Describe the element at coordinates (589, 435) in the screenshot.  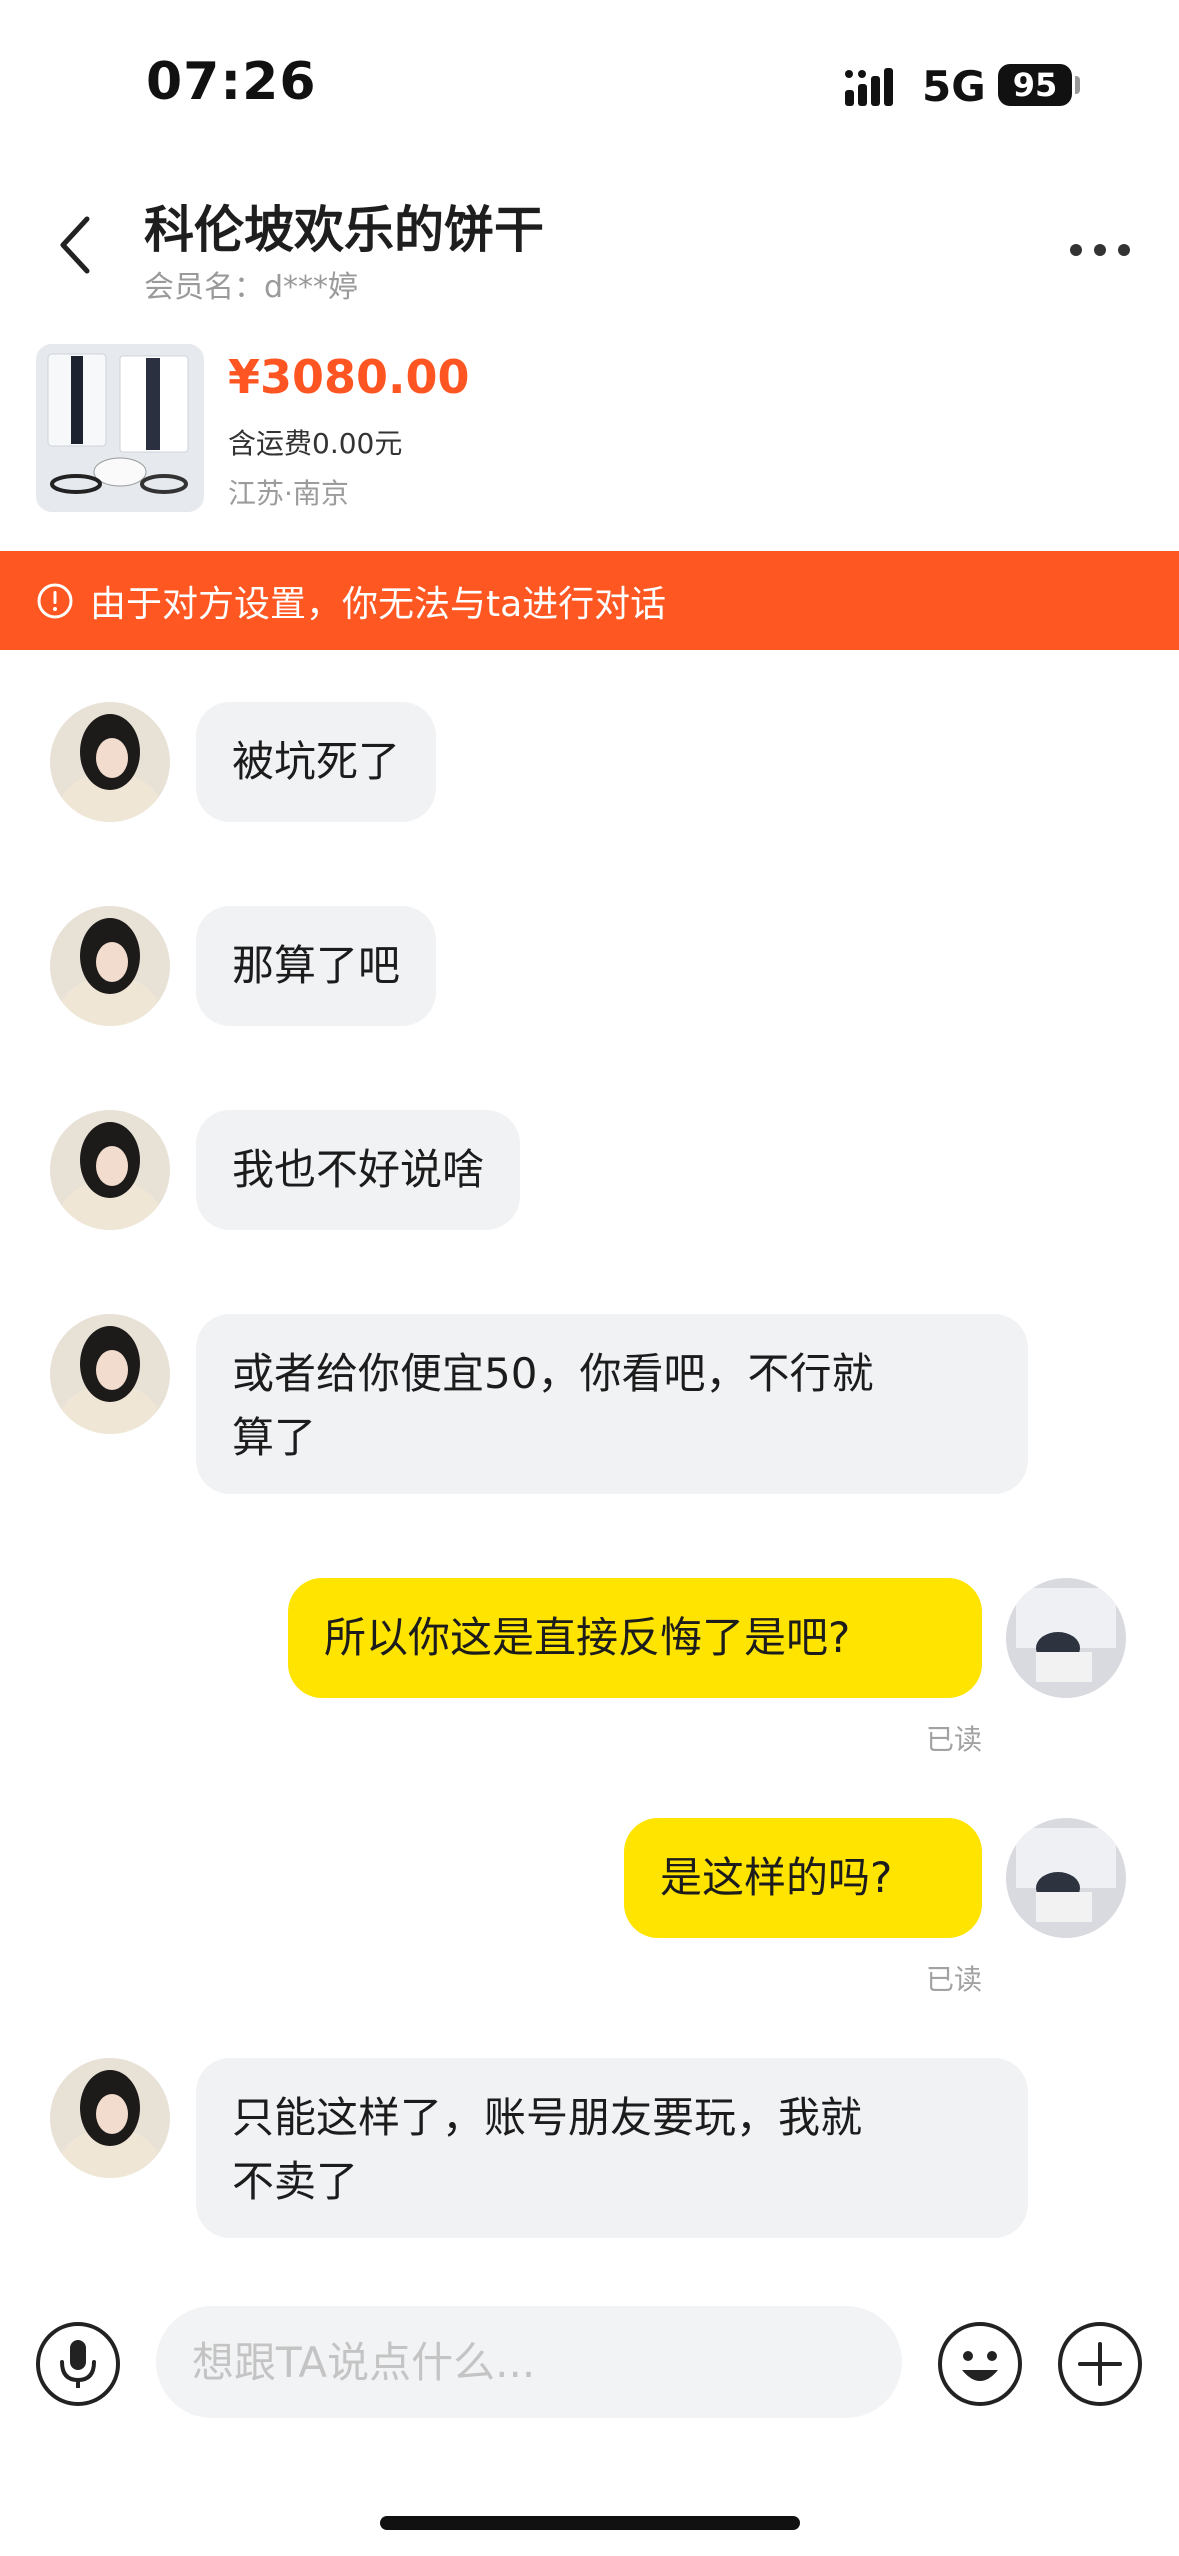
I see `product-card: ¥3080.00 含运费0.00元 江苏·南京` at that location.